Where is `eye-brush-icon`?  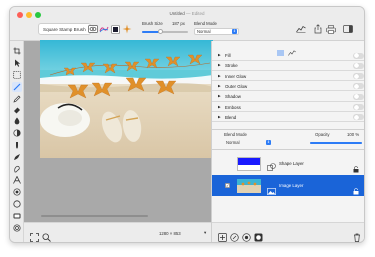 eye-brush-icon is located at coordinates (93, 29).